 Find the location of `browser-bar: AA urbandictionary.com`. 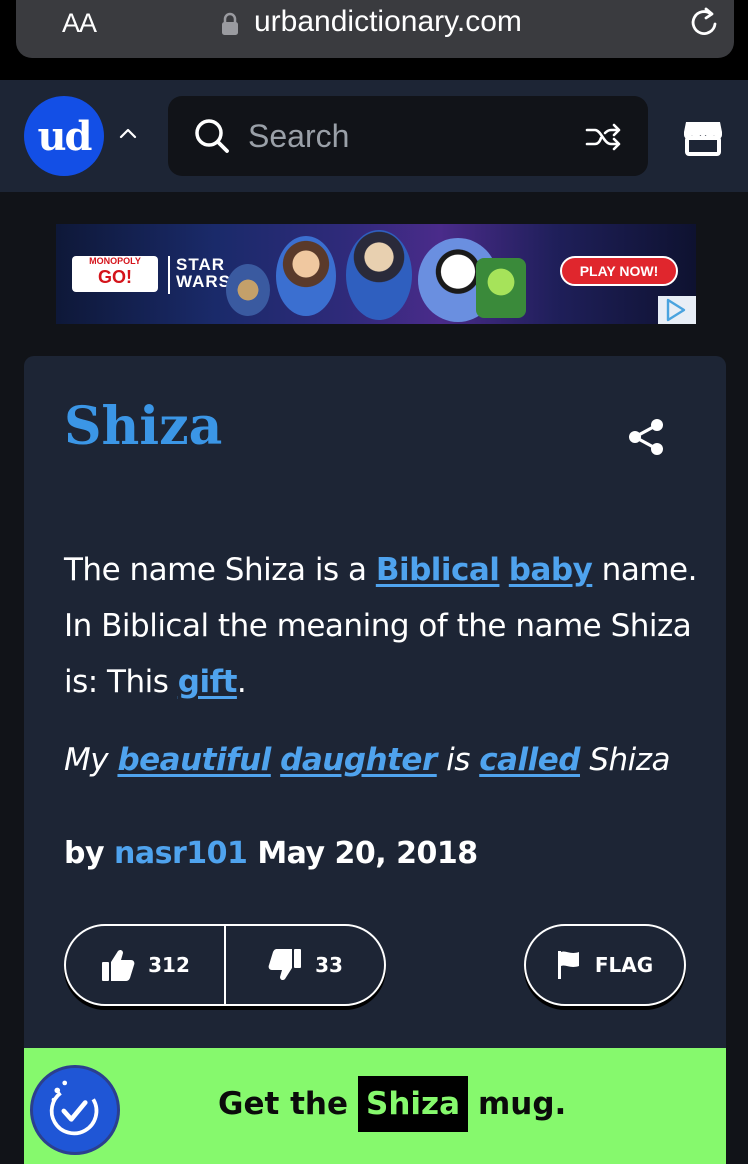

browser-bar: AA urbandictionary.com is located at coordinates (374, 40).